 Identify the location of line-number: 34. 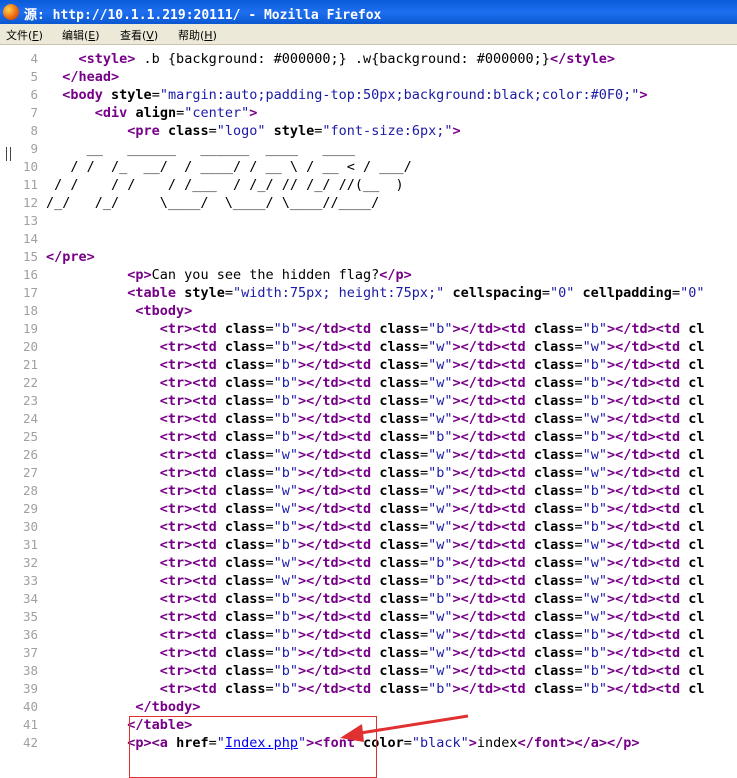
(30, 598).